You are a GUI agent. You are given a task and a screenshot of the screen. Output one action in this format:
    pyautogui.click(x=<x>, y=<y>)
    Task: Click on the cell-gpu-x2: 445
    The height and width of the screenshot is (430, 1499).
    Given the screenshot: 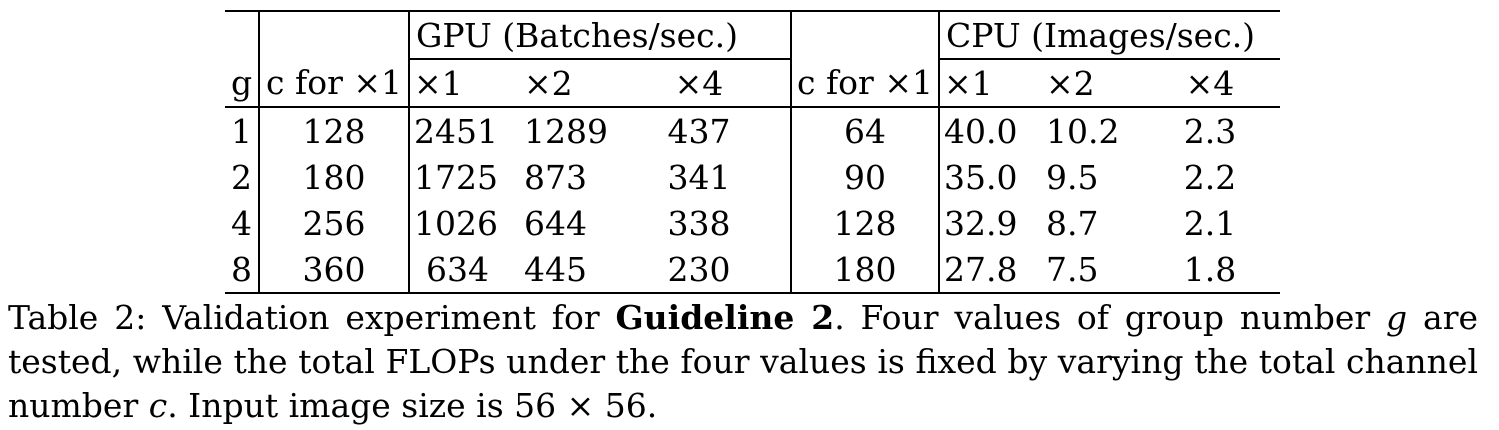 What is the action you would take?
    pyautogui.click(x=566, y=270)
    